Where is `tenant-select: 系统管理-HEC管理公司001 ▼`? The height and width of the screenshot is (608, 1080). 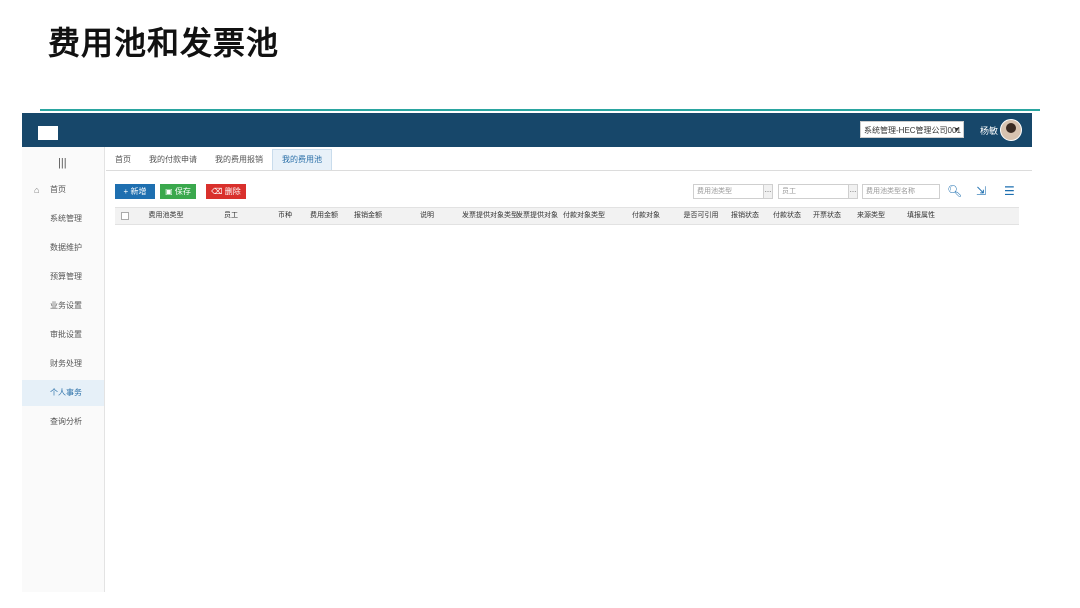
tenant-select: 系统管理-HEC管理公司001 ▼ is located at coordinates (912, 129).